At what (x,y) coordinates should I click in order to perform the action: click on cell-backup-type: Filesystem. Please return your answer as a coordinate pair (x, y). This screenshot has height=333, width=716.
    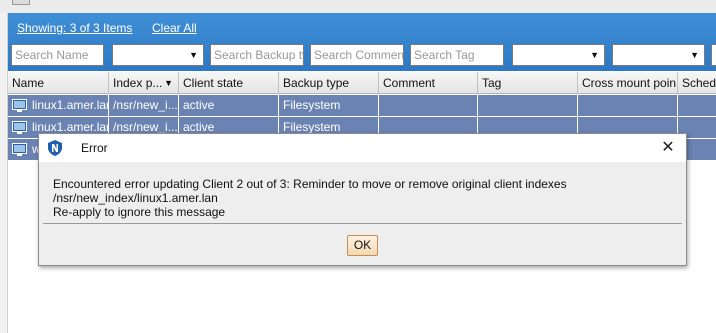
    Looking at the image, I should click on (329, 105).